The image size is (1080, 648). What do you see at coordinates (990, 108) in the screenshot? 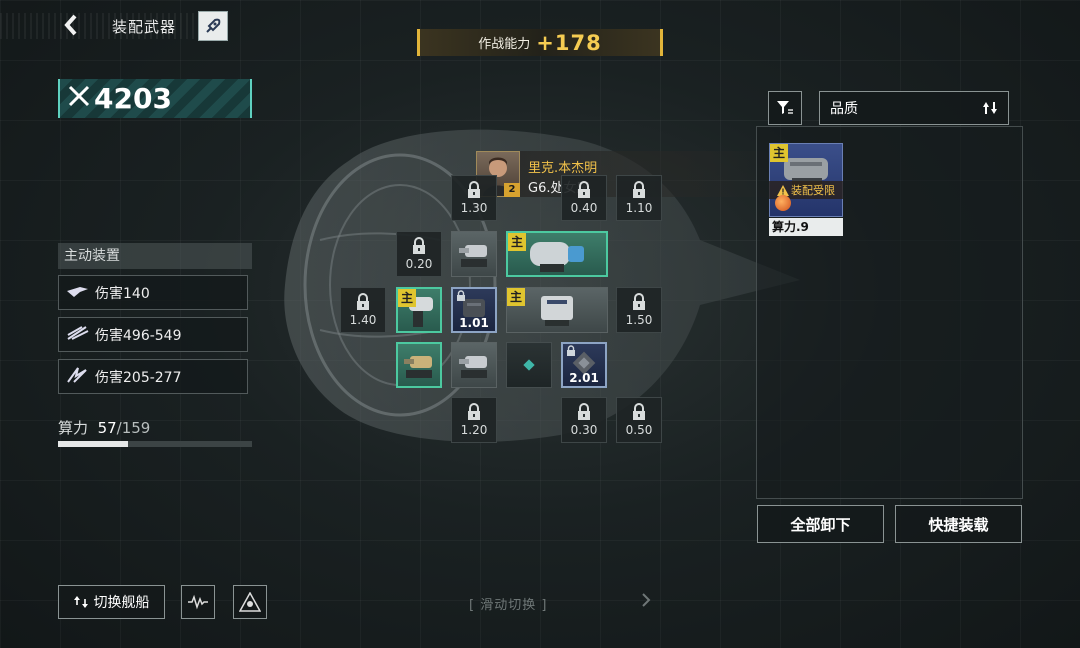
I see `sort-arrows-icon` at bounding box center [990, 108].